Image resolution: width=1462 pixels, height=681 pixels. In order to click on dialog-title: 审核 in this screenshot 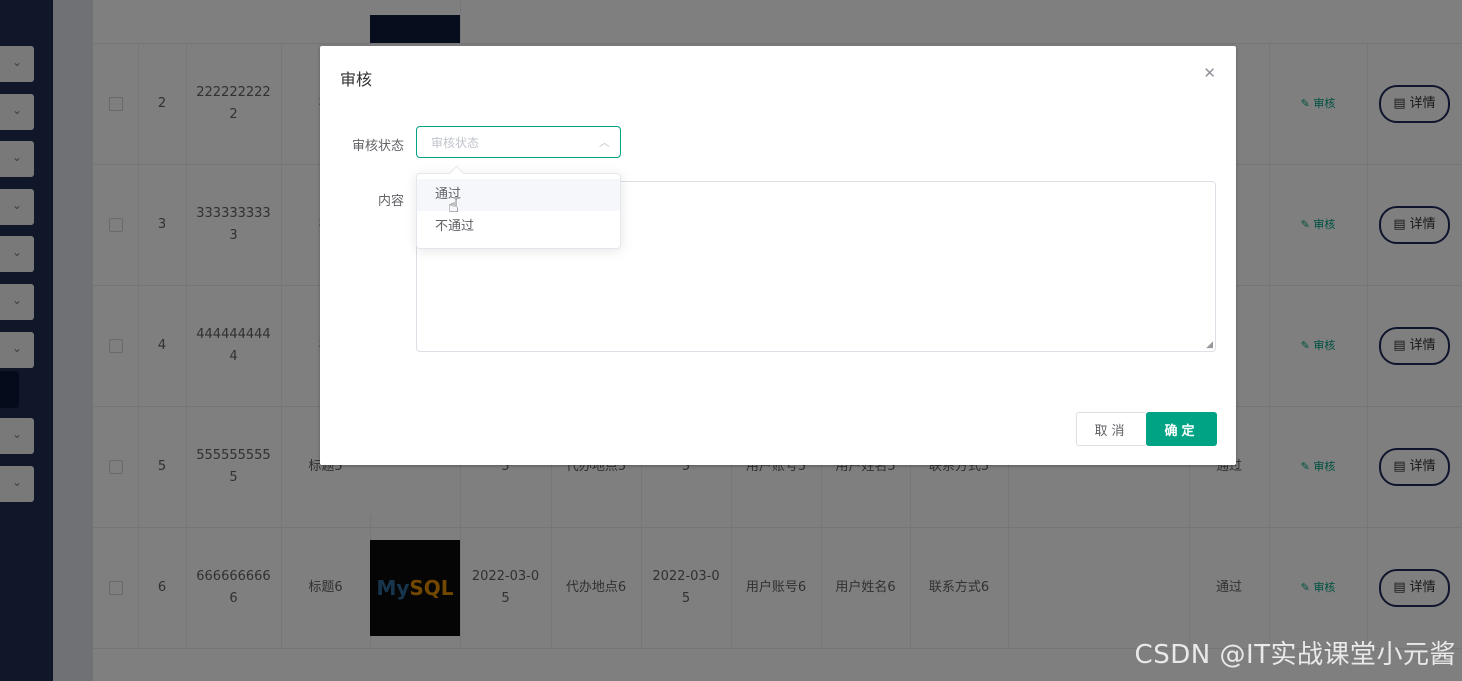, I will do `click(356, 79)`.